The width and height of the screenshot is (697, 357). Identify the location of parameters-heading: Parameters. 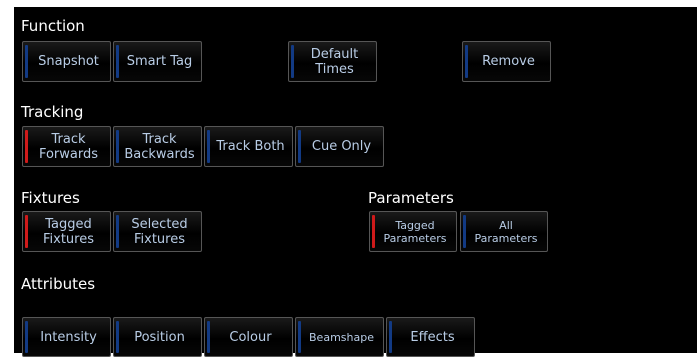
(411, 198).